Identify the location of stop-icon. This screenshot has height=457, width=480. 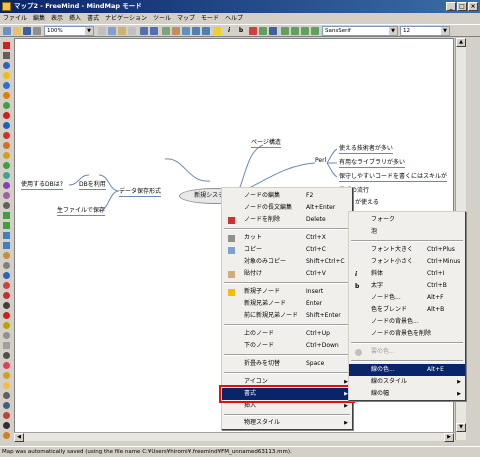
(6, 315).